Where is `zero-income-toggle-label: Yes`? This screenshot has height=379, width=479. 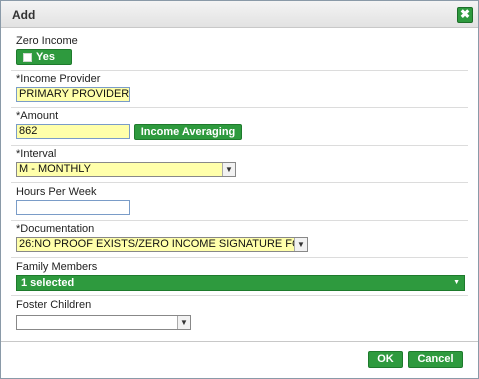
zero-income-toggle-label: Yes is located at coordinates (45, 57).